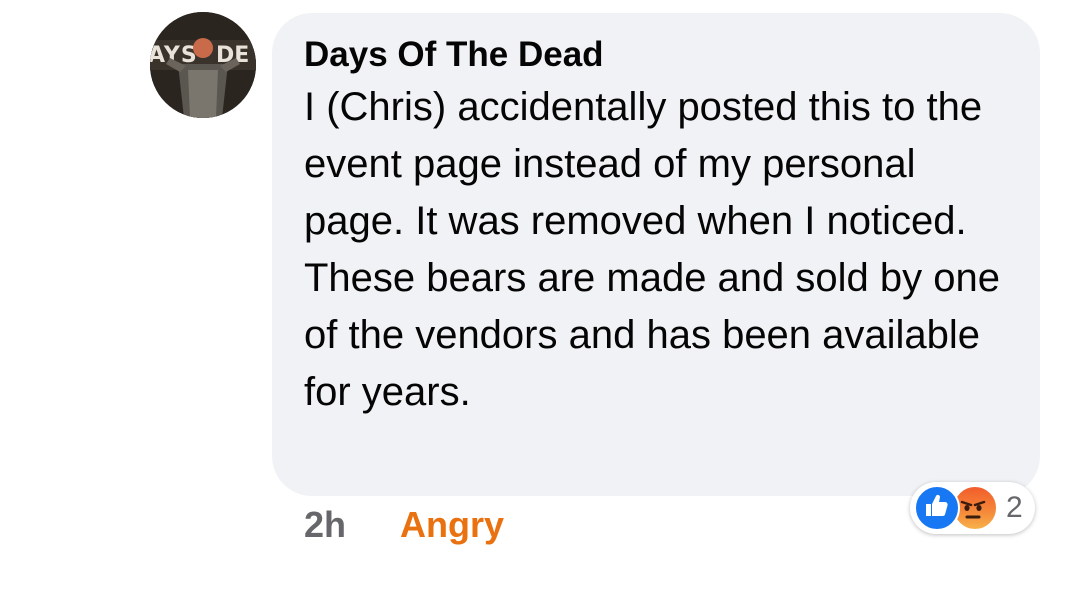 This screenshot has width=1072, height=603. I want to click on comment-timestamp: 2h, so click(325, 525).